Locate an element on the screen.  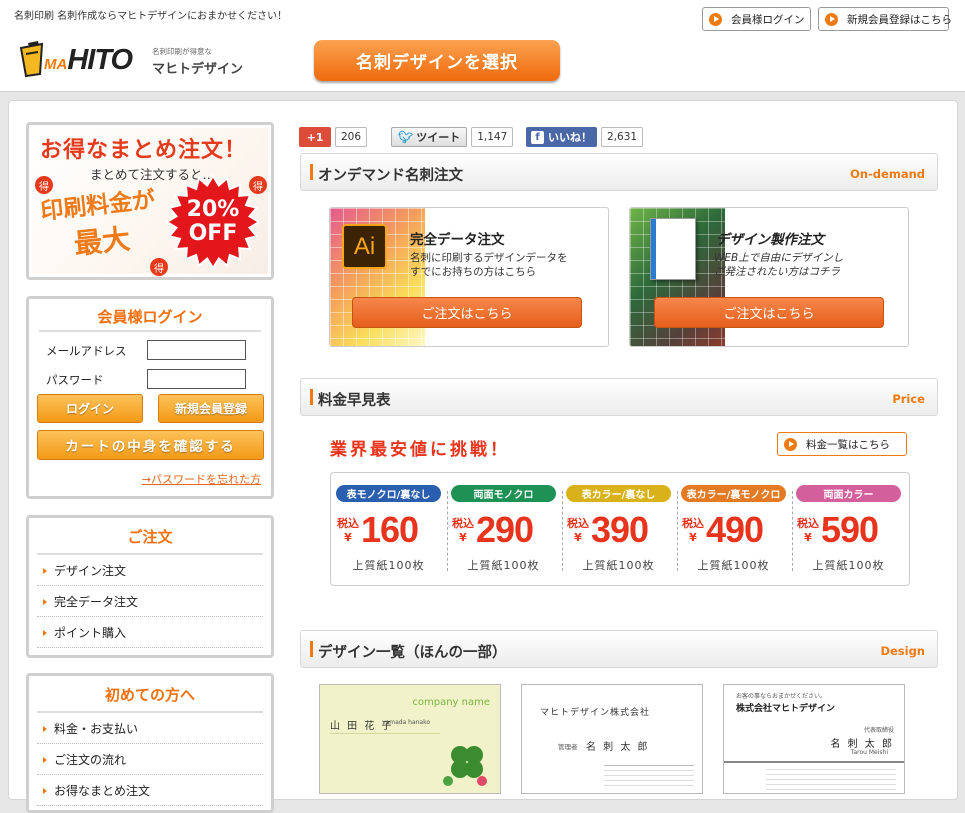
clover-icon is located at coordinates (465, 766).